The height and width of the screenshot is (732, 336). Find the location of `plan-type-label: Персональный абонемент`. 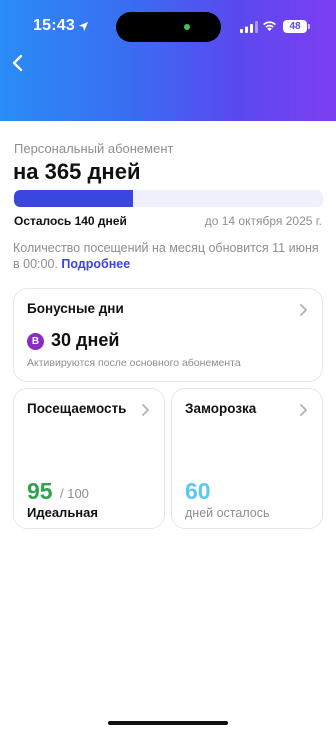

plan-type-label: Персональный абонемент is located at coordinates (94, 148).